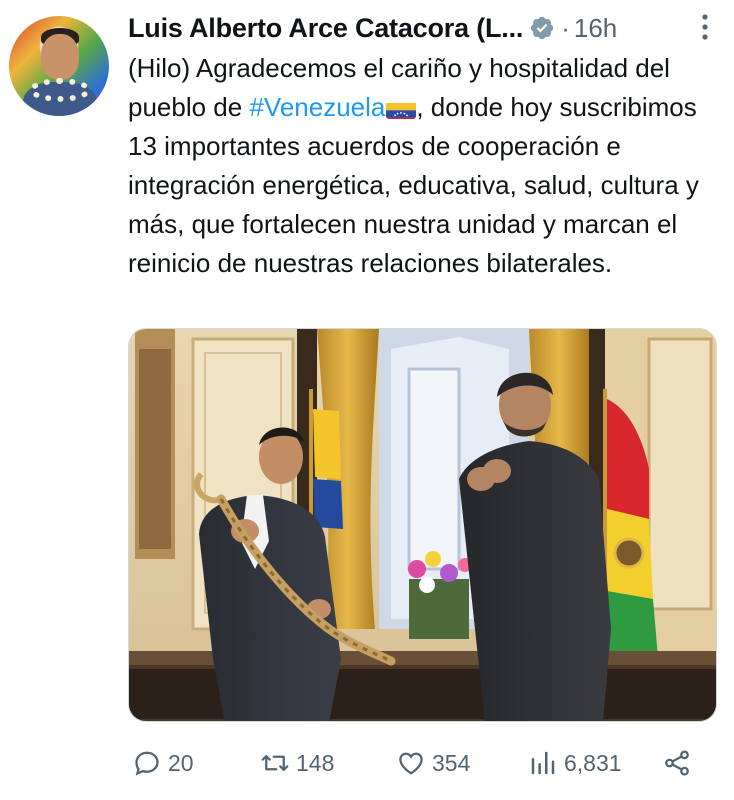  I want to click on retweet-icon, so click(275, 763).